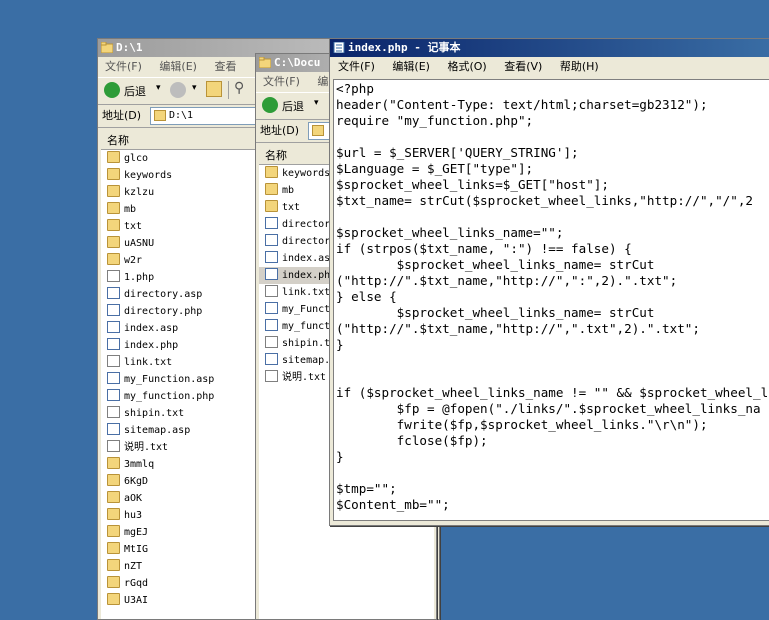 The width and height of the screenshot is (769, 620). I want to click on notepad-icon, so click(339, 47).